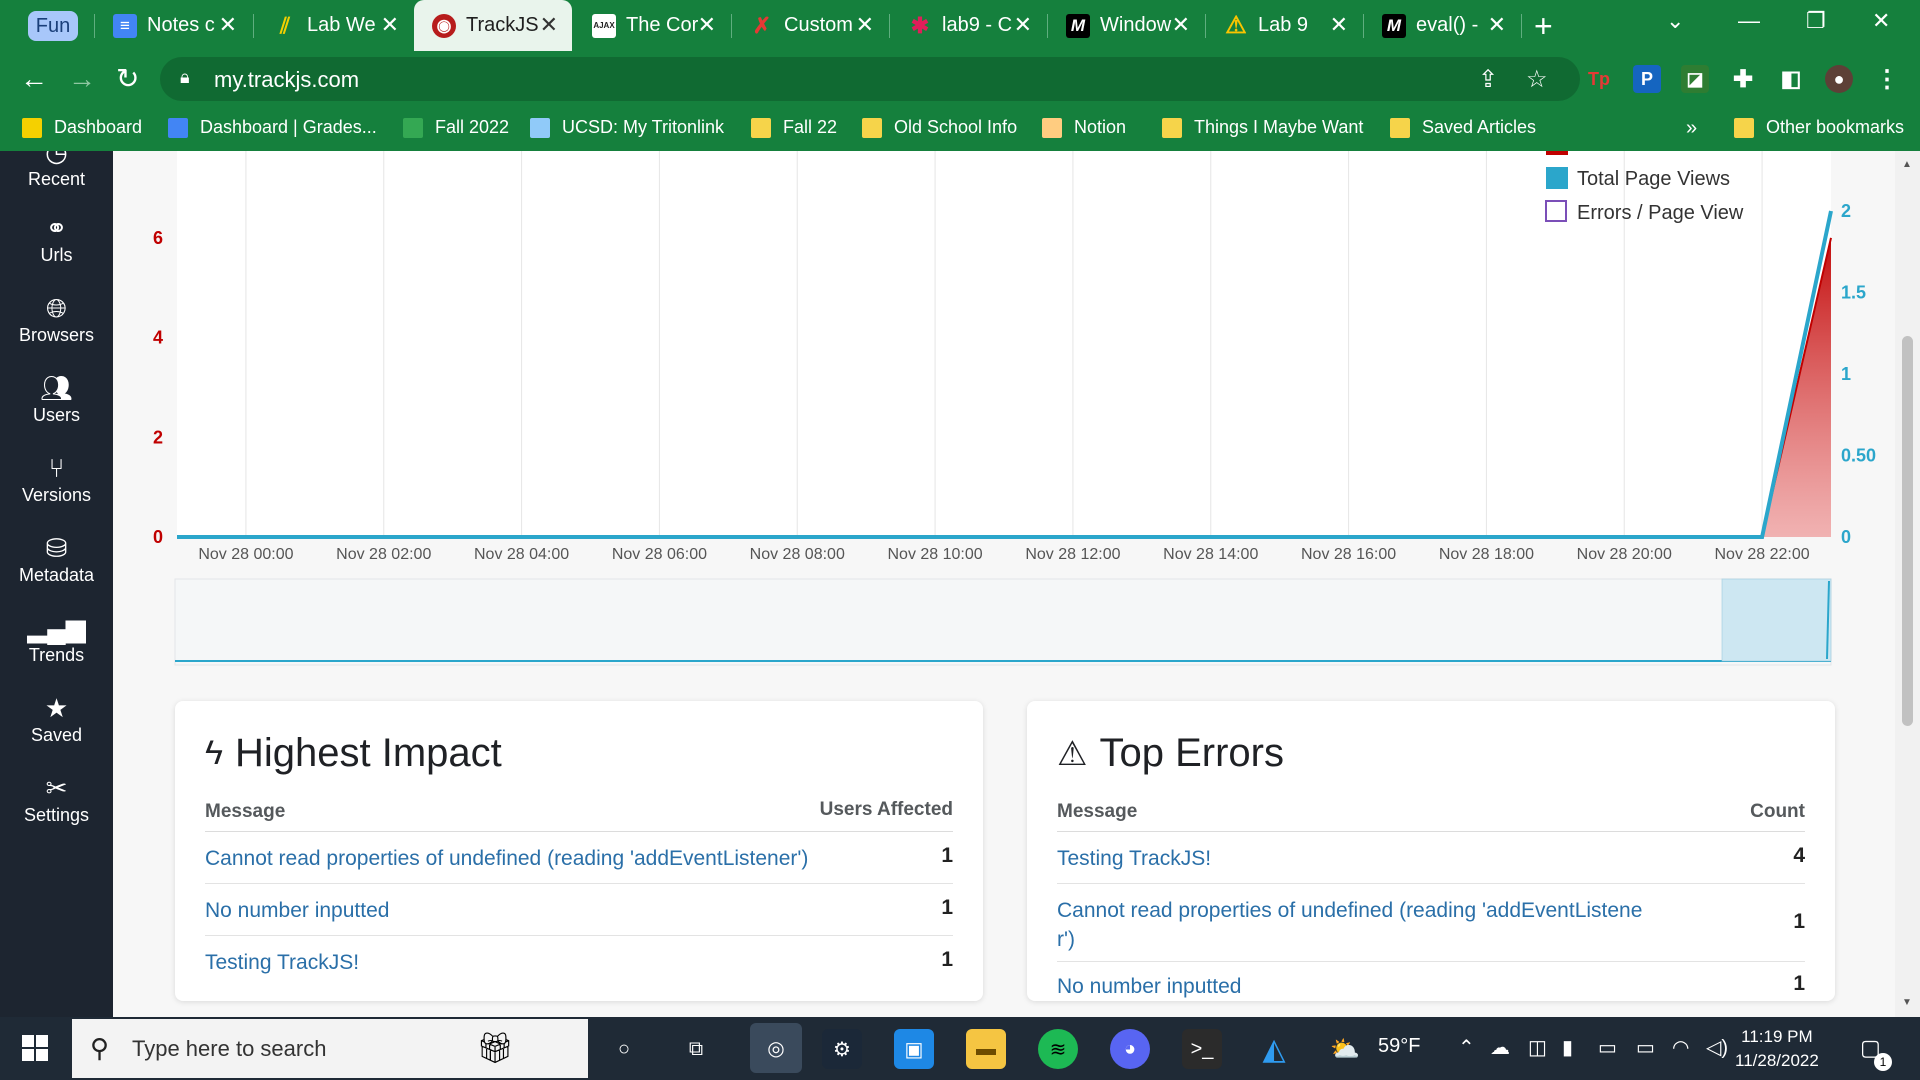  I want to click on scroll-up-icon: ▲, so click(1907, 164).